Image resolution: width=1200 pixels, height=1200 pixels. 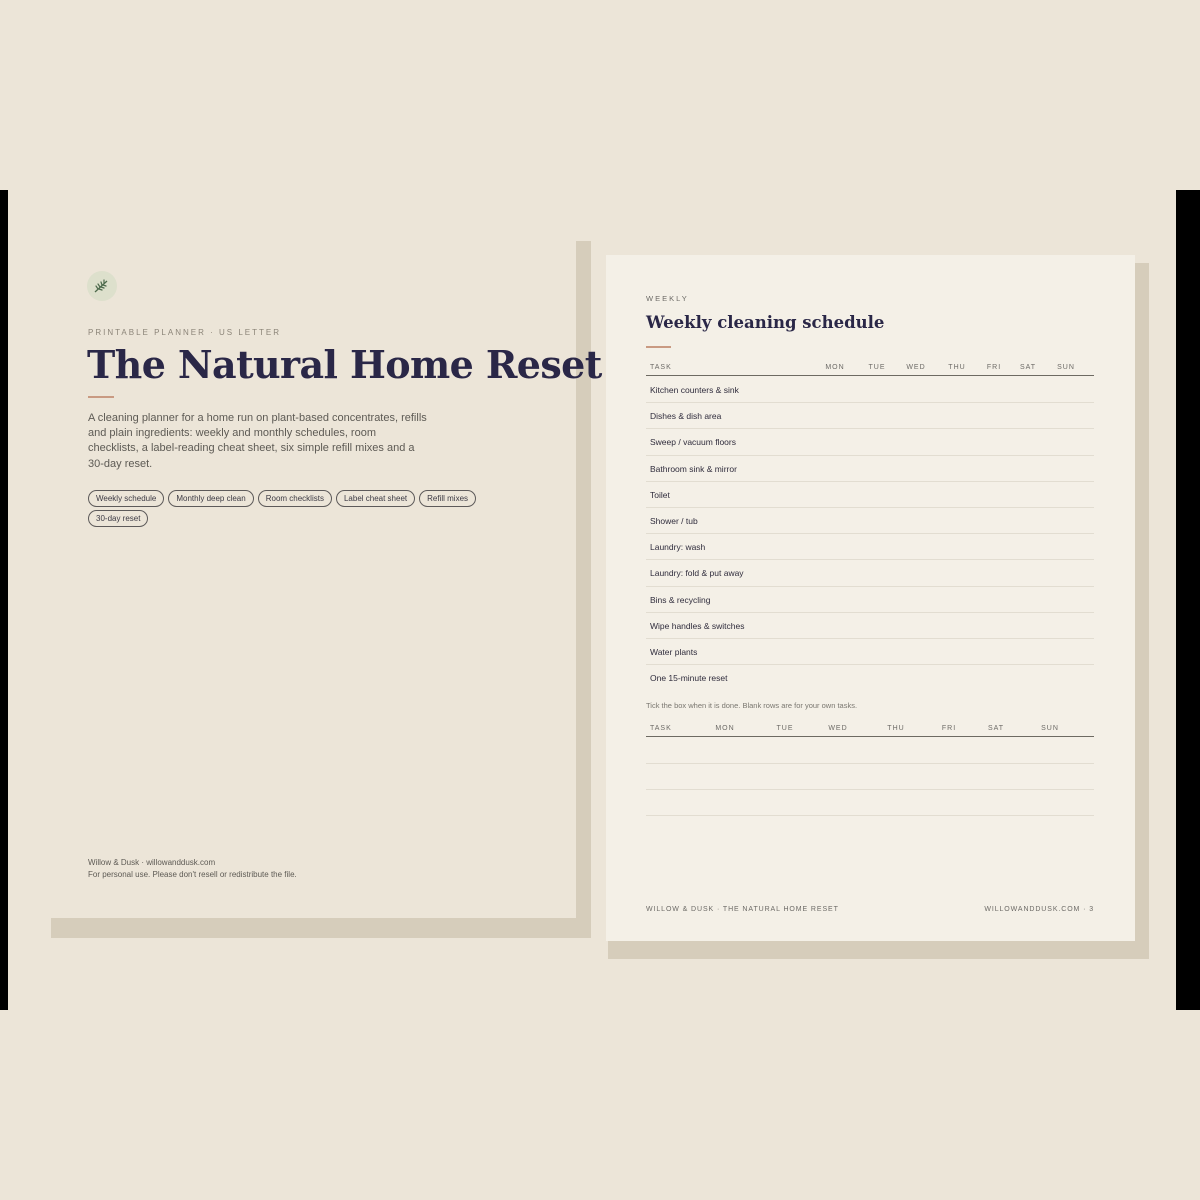 What do you see at coordinates (118, 518) in the screenshot?
I see `chip-30-day-reset: 30-day reset` at bounding box center [118, 518].